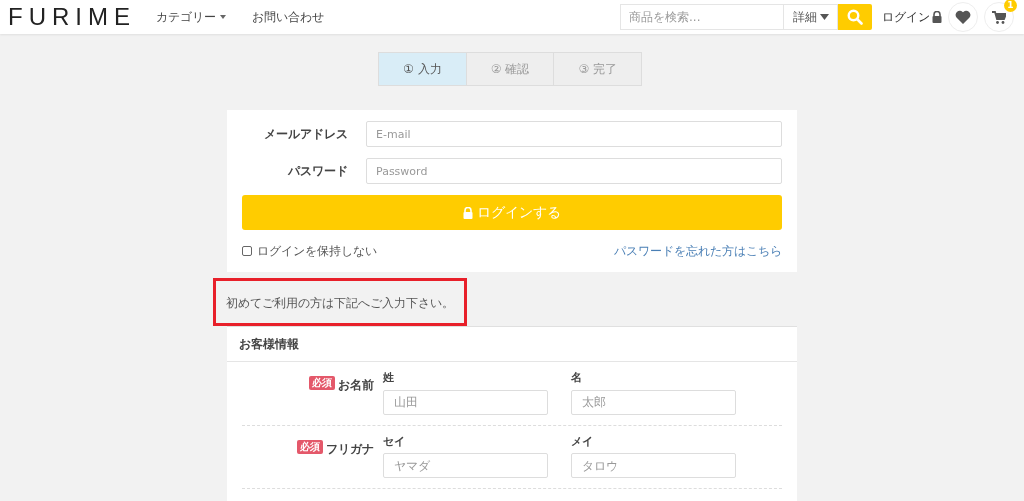 This screenshot has width=1024, height=501. I want to click on cart-icon, so click(999, 17).